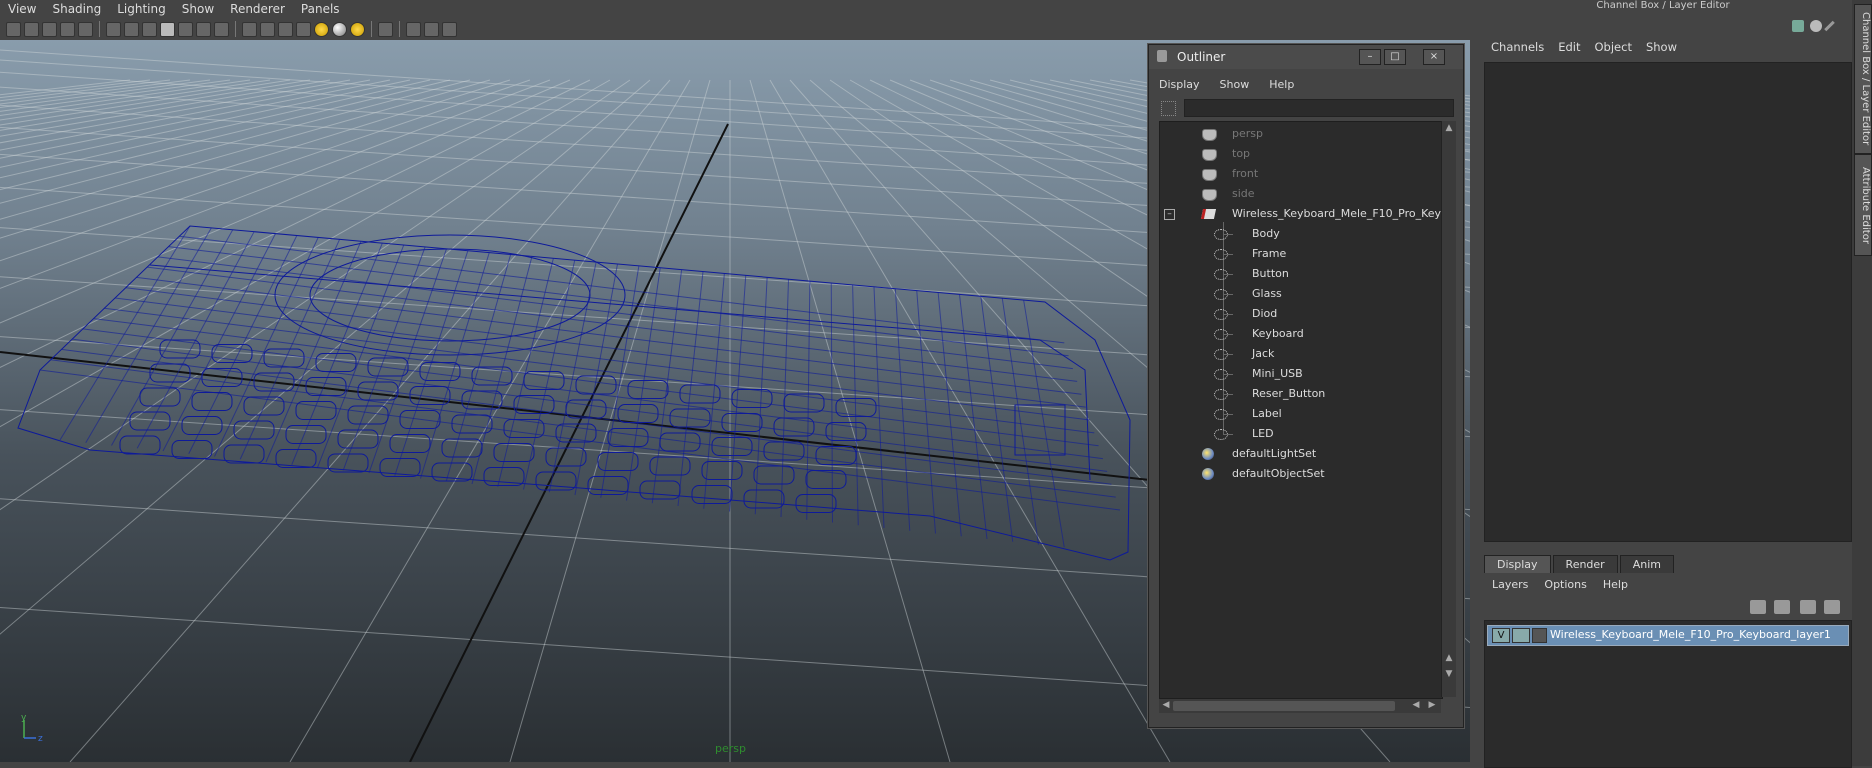 The height and width of the screenshot is (768, 1872). I want to click on outliner-menu-show: Show, so click(1235, 85).